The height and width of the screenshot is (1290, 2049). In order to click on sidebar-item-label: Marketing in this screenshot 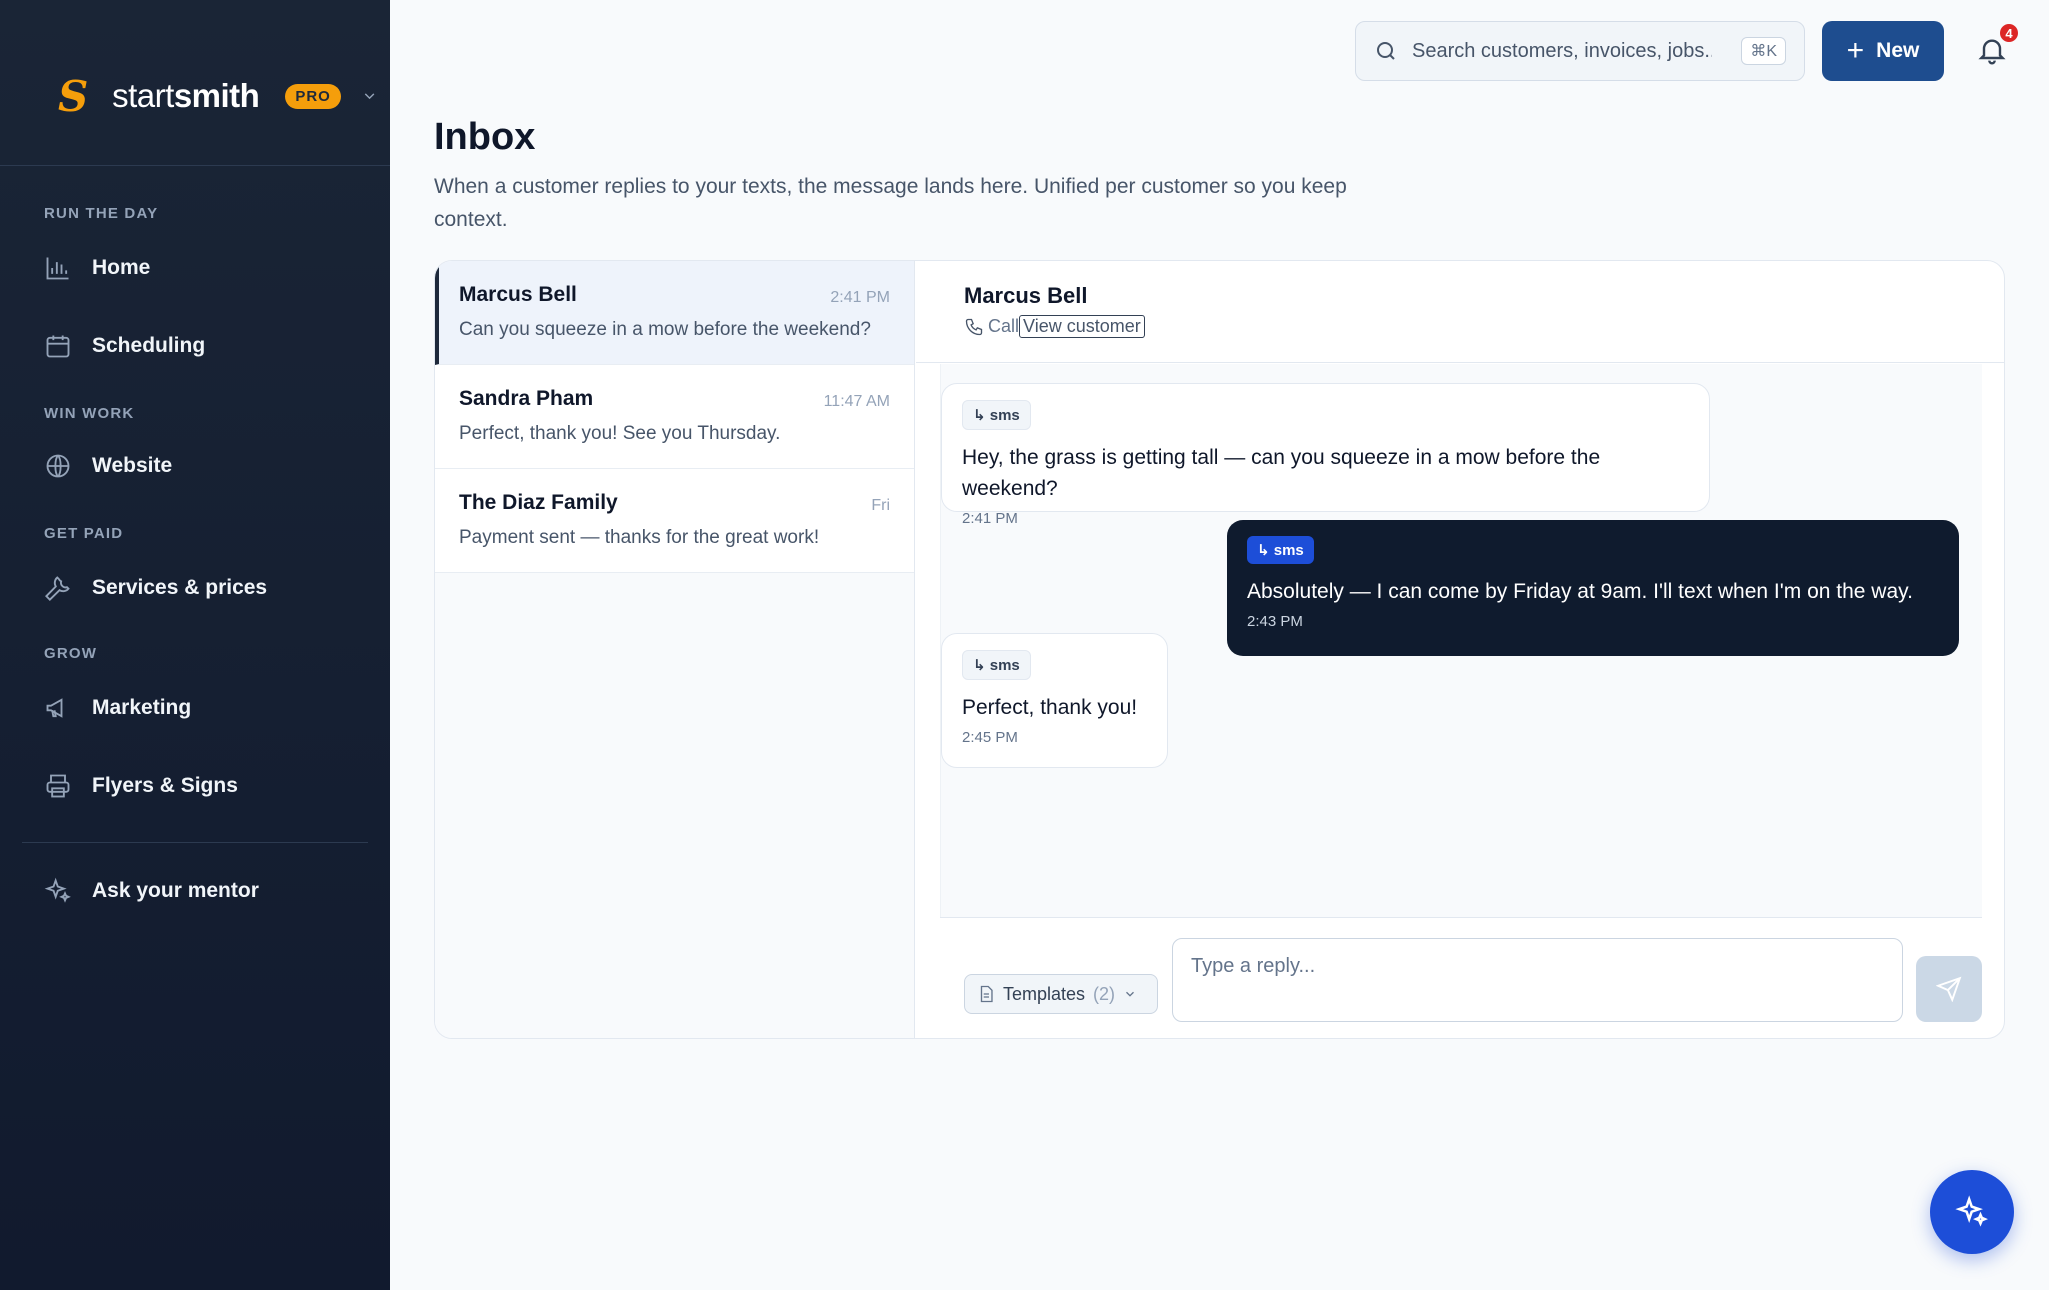, I will do `click(142, 707)`.